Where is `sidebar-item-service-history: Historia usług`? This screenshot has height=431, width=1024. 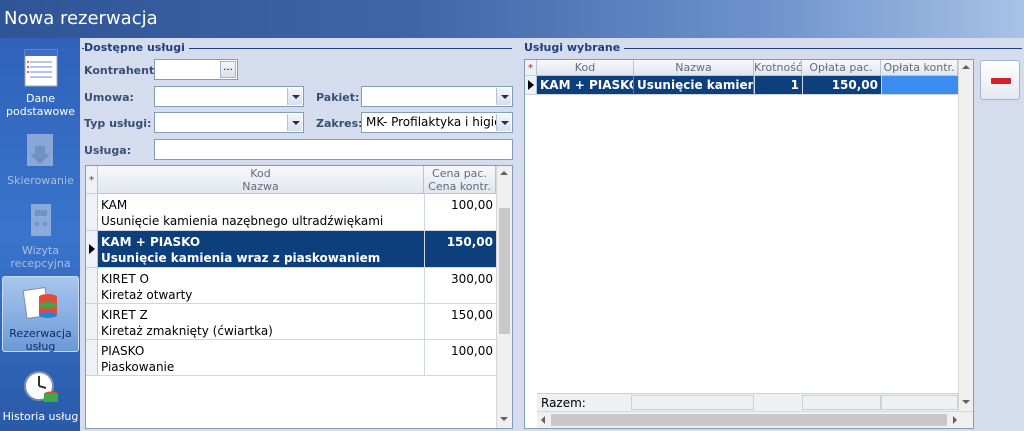
sidebar-item-service-history: Historia usług is located at coordinates (40, 393).